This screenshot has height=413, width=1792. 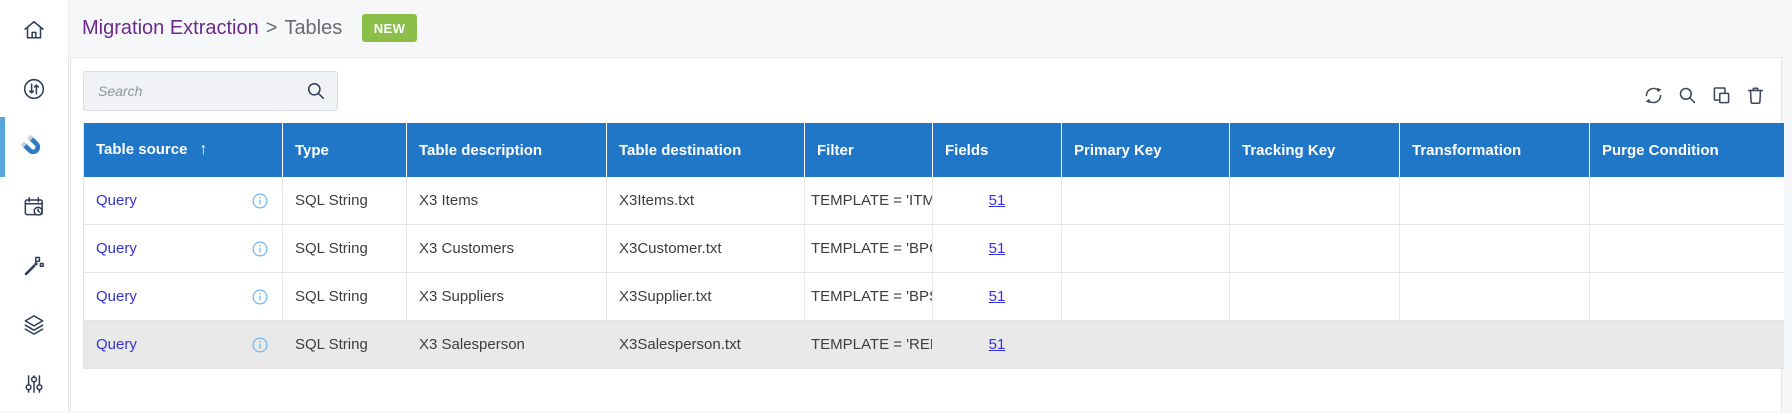 What do you see at coordinates (705, 201) in the screenshot?
I see `cell-table-destination: X3Items.txt` at bounding box center [705, 201].